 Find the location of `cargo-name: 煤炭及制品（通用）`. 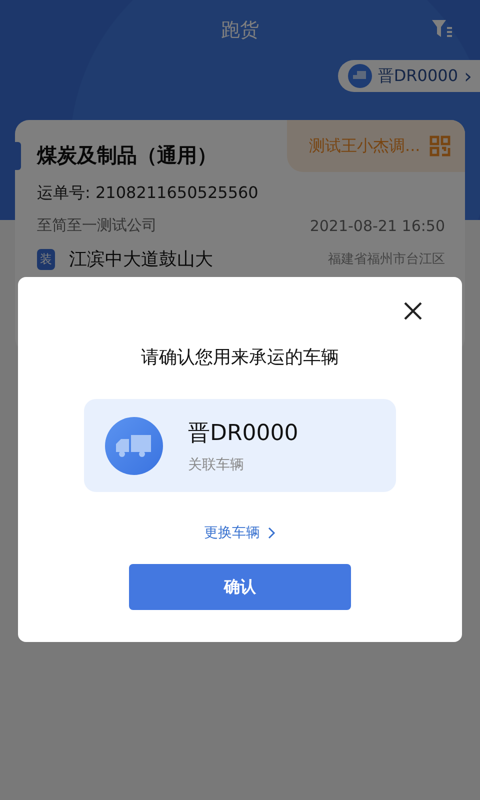

cargo-name: 煤炭及制品（通用） is located at coordinates (127, 155).